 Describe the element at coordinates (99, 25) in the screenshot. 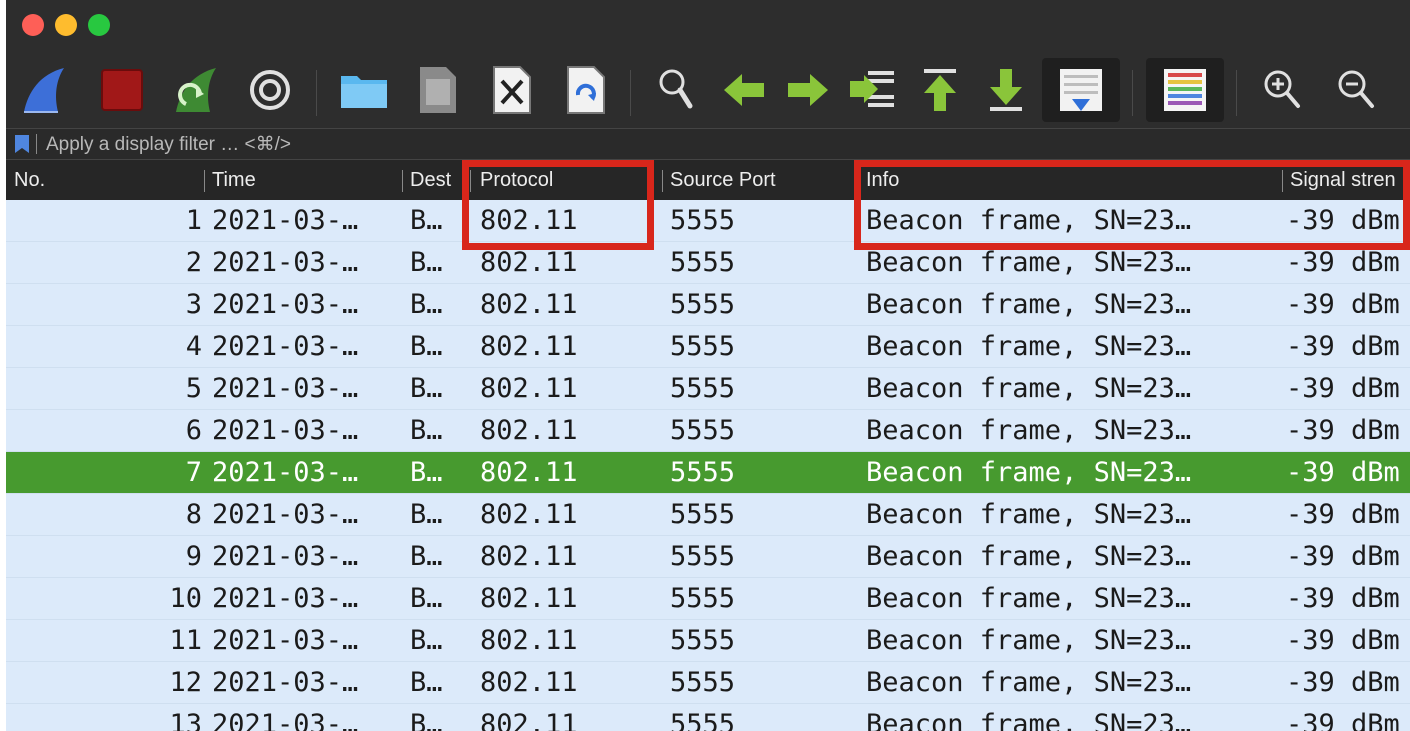

I see `zoom-window-button` at that location.